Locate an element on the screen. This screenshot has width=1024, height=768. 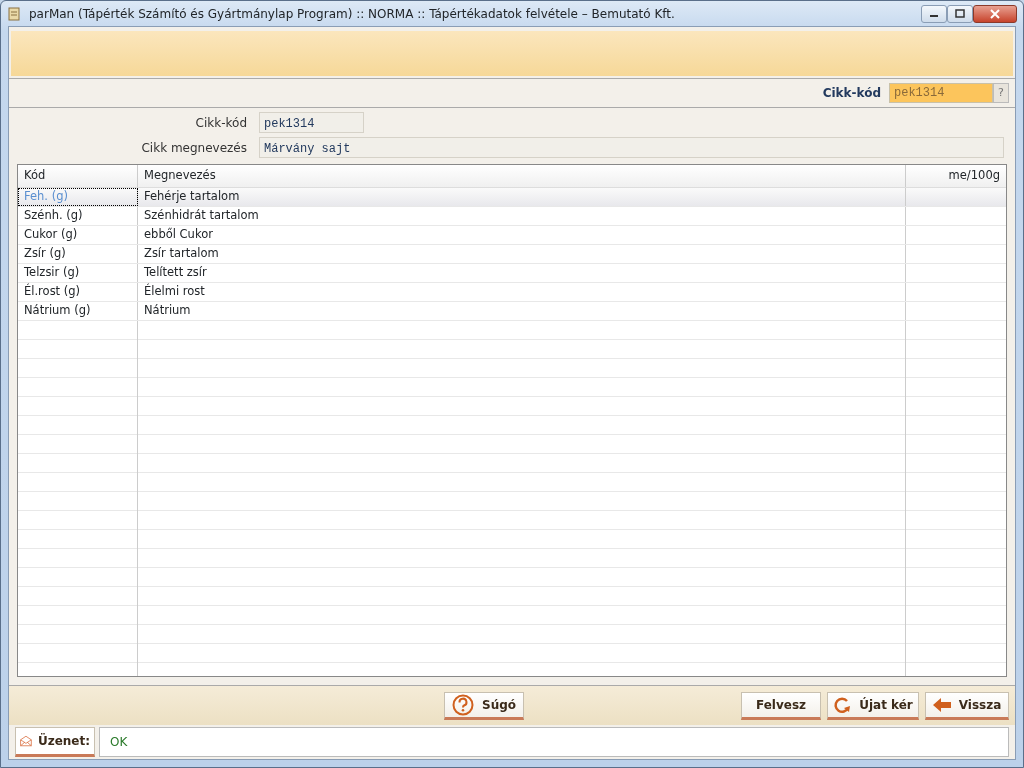
window-title: parMan (Tápérték Számító és Gyártmánylap Program) :: NORMA :: Tápértékadatok felvétele – Bemutató Kft. is located at coordinates (352, 14).